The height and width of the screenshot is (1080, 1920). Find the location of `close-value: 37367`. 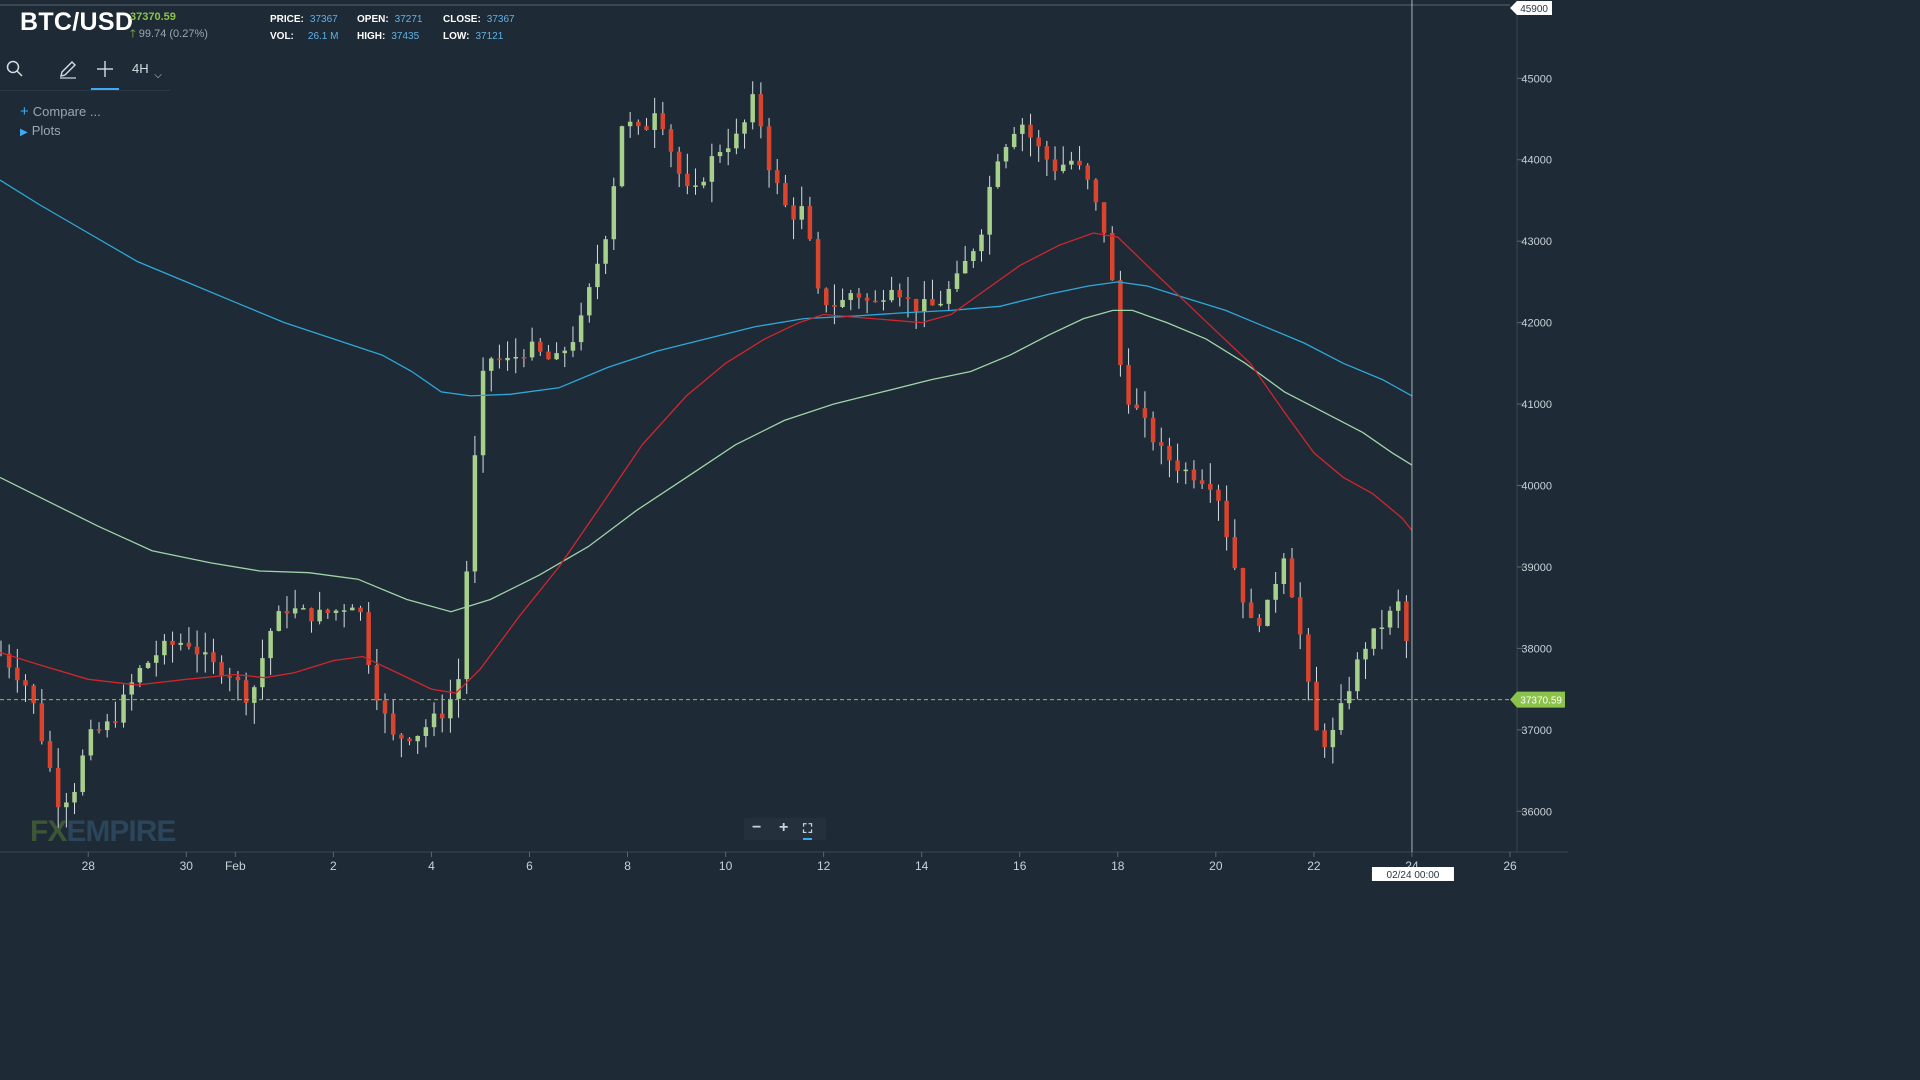

close-value: 37367 is located at coordinates (500, 19).